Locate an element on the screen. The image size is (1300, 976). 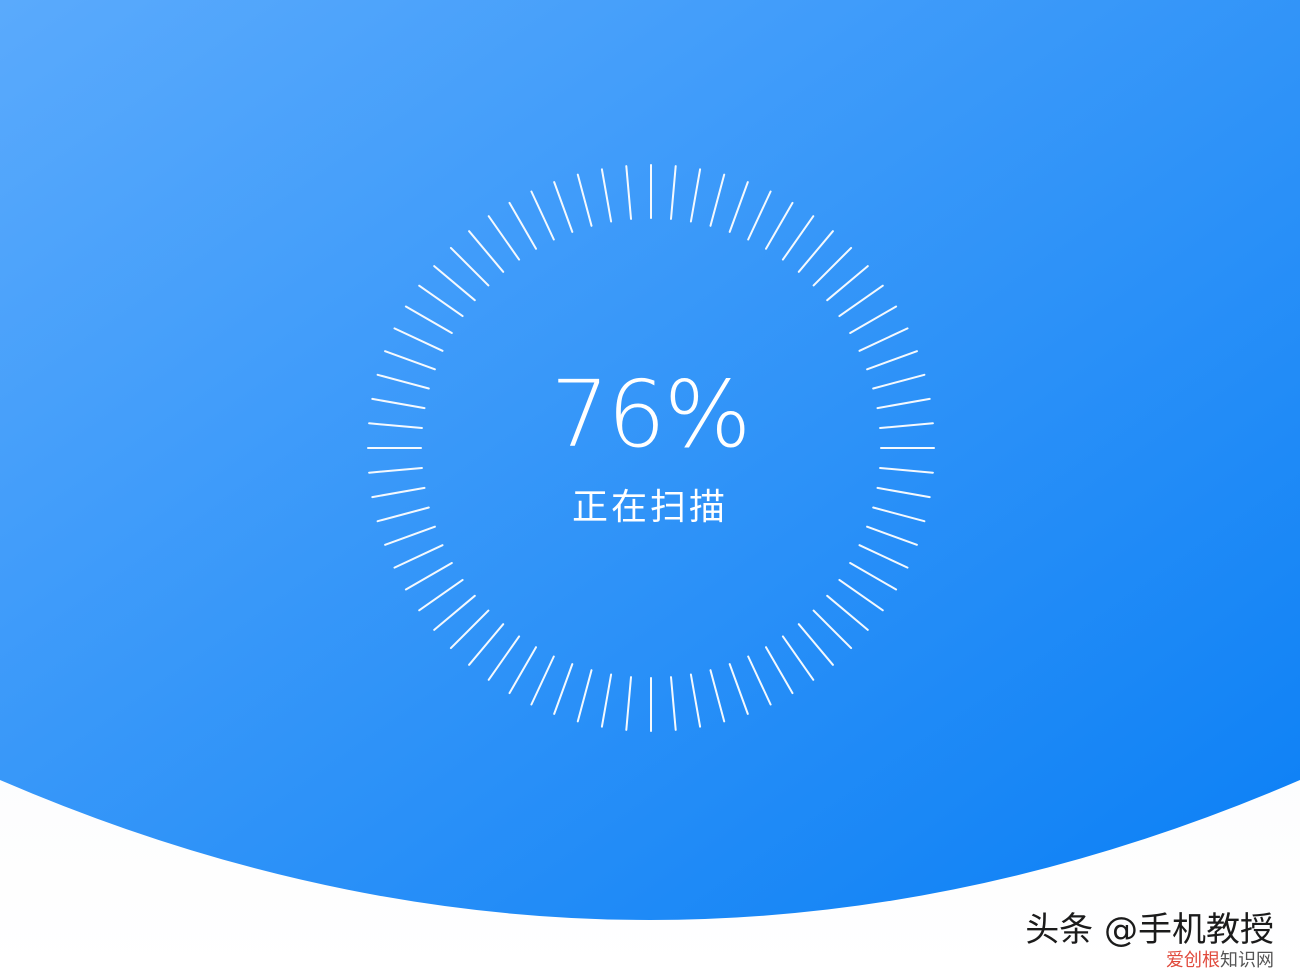
scan-status-label: 正在扫描 is located at coordinates (649, 507).